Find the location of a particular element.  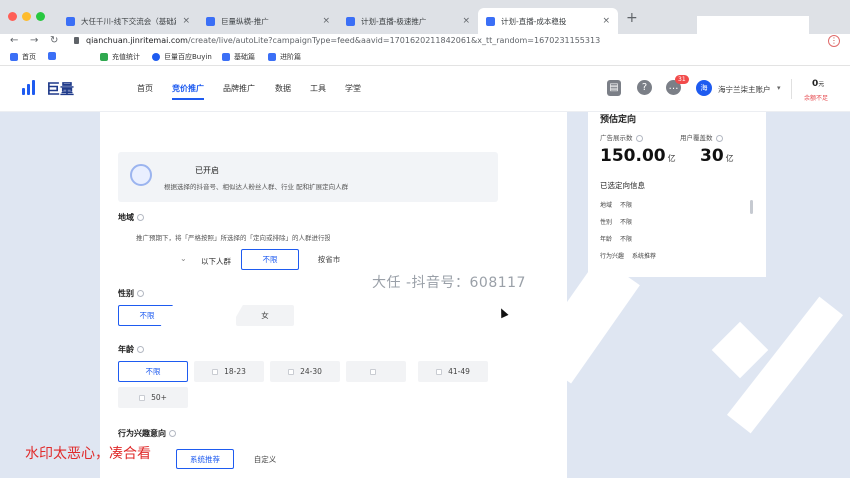

avatar: 海 is located at coordinates (704, 88).